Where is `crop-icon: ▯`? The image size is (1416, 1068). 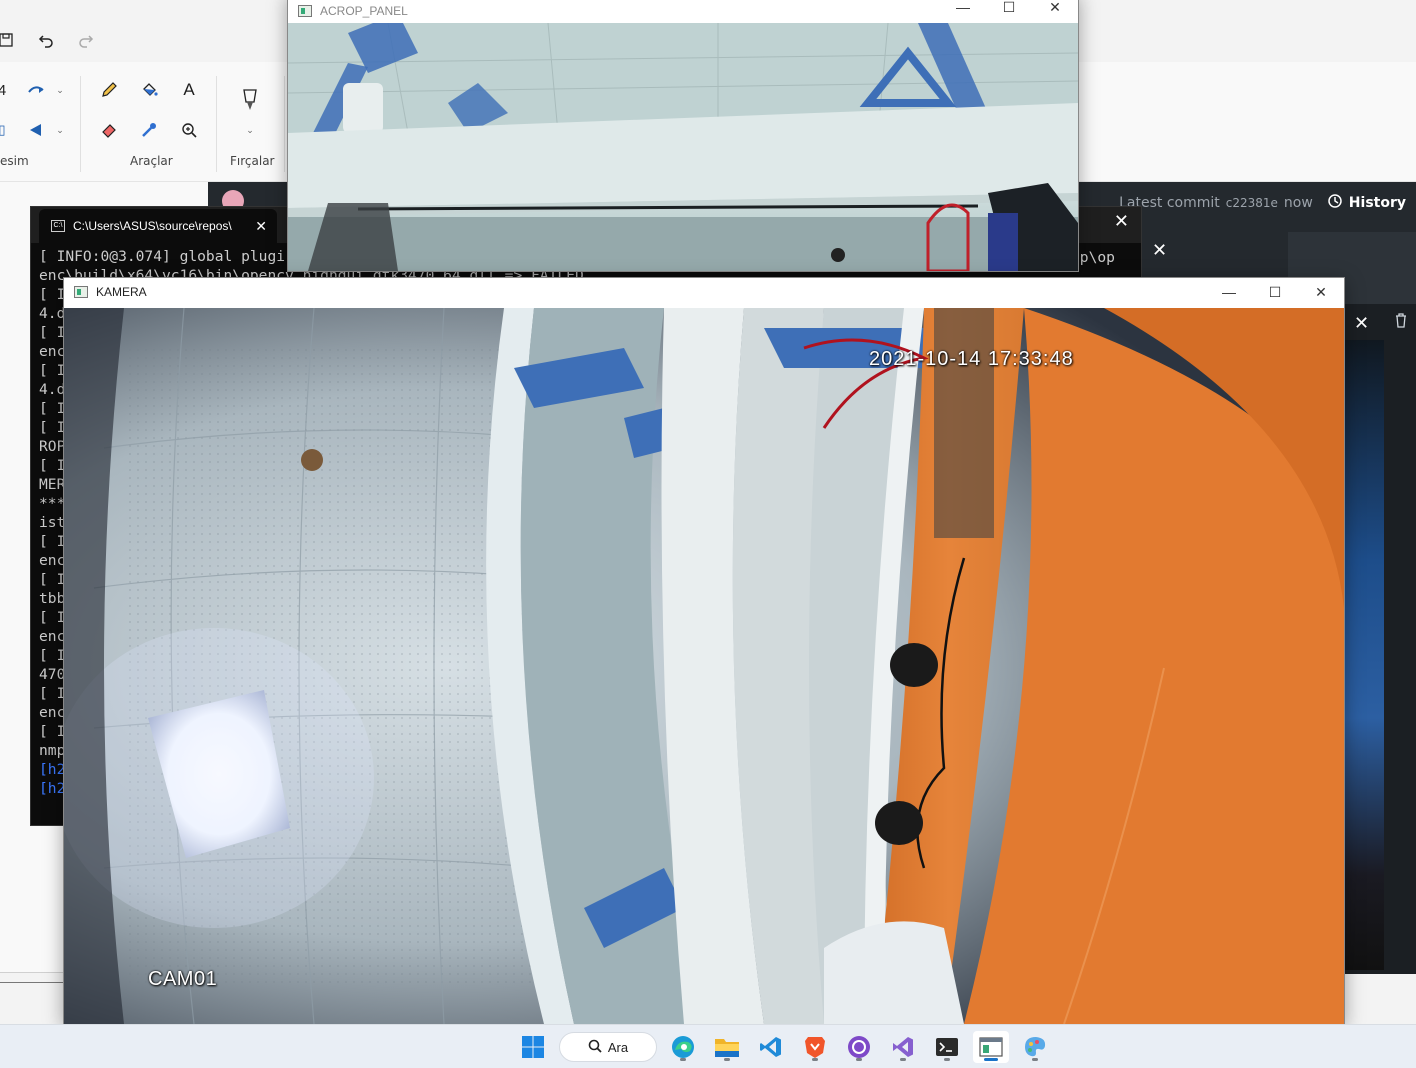
crop-icon: ▯ is located at coordinates (8, 130).